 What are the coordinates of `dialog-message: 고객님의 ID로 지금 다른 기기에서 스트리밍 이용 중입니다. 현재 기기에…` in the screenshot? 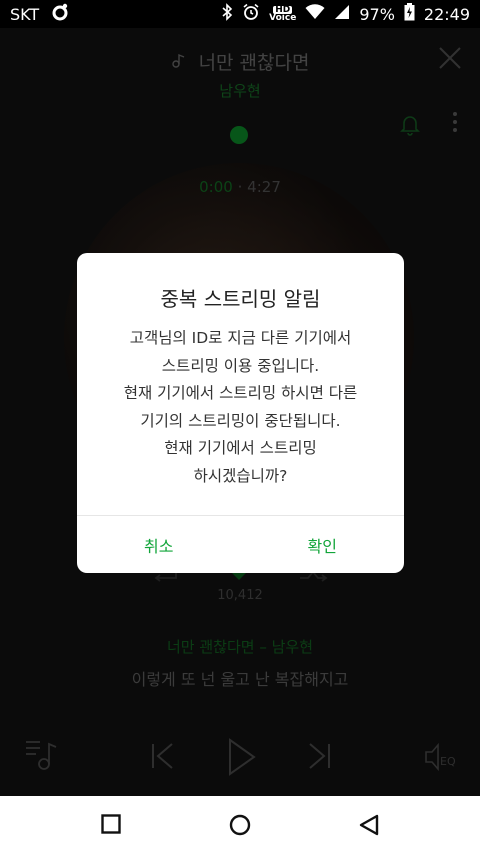 It's located at (240, 407).